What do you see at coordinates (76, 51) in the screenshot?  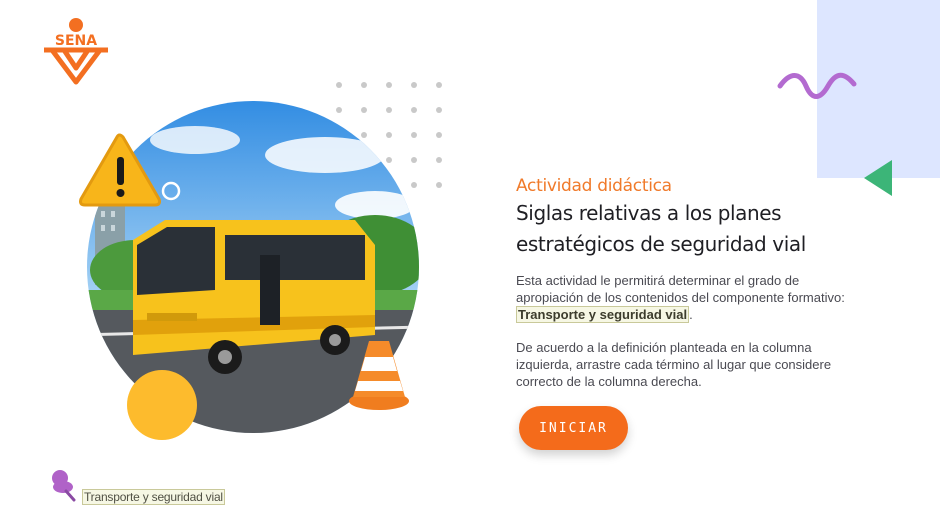 I see `sena-logo: SENA` at bounding box center [76, 51].